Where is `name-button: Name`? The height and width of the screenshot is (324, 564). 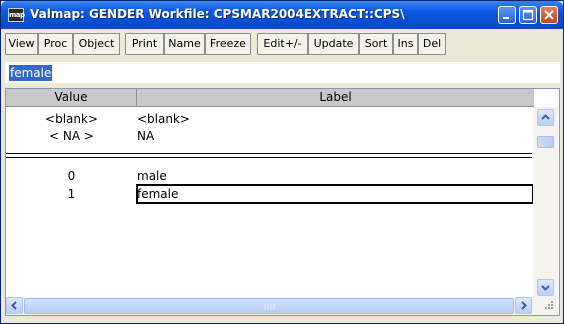
name-button: Name is located at coordinates (184, 44).